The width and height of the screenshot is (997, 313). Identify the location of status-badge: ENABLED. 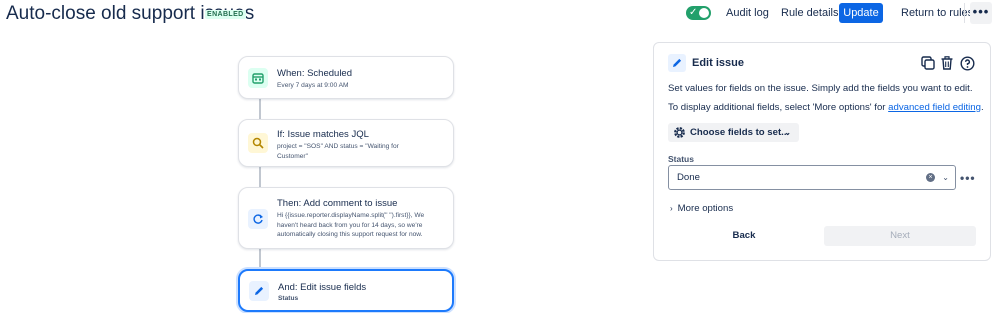
(225, 14).